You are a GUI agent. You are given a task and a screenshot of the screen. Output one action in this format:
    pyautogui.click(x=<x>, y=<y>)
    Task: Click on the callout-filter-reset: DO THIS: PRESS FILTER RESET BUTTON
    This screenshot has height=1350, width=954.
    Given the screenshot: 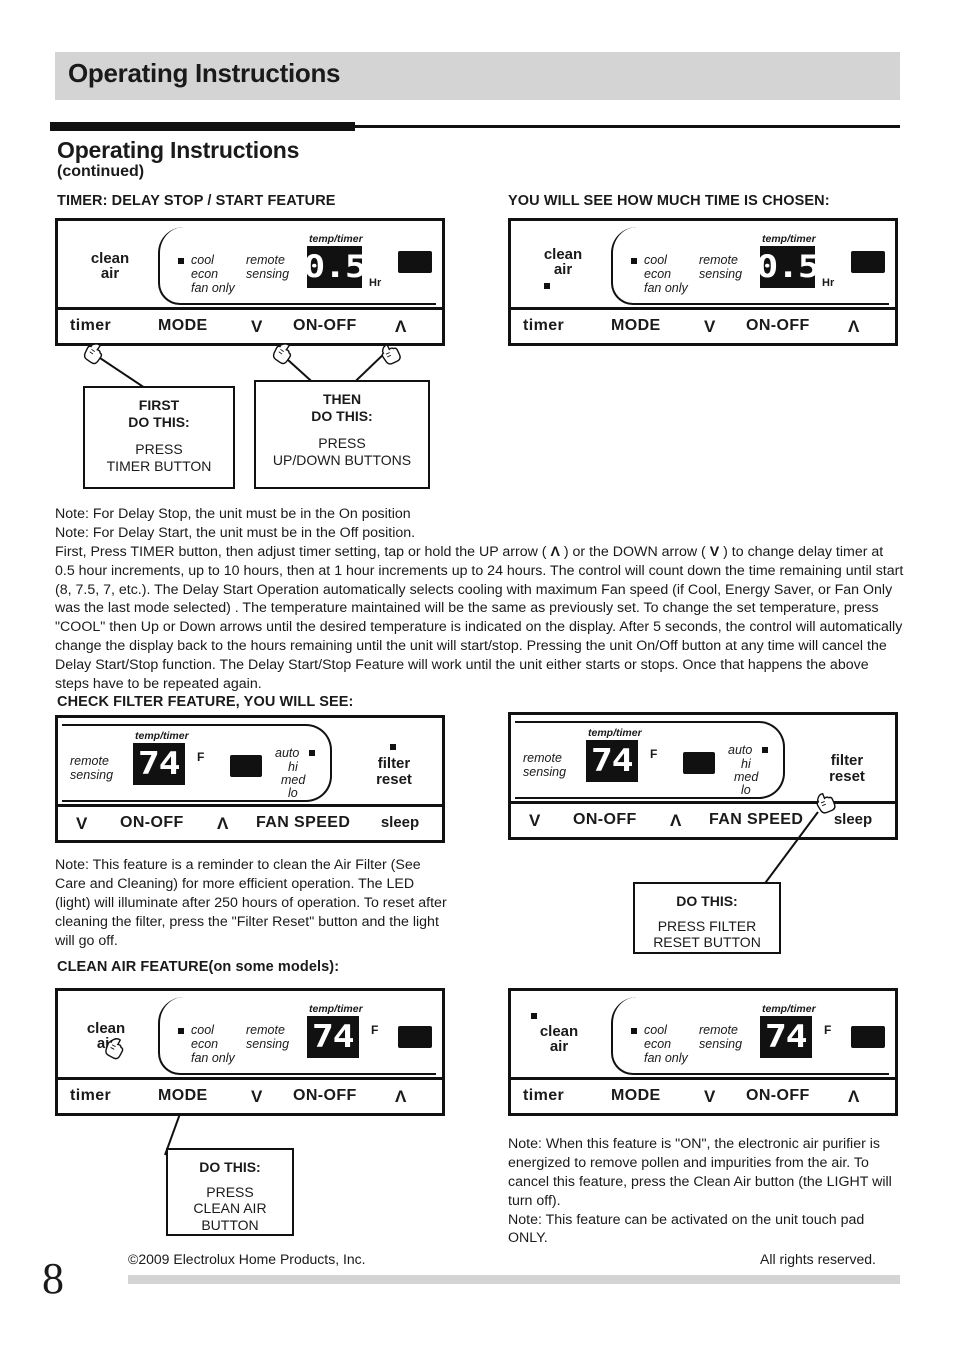 What is the action you would take?
    pyautogui.click(x=707, y=918)
    